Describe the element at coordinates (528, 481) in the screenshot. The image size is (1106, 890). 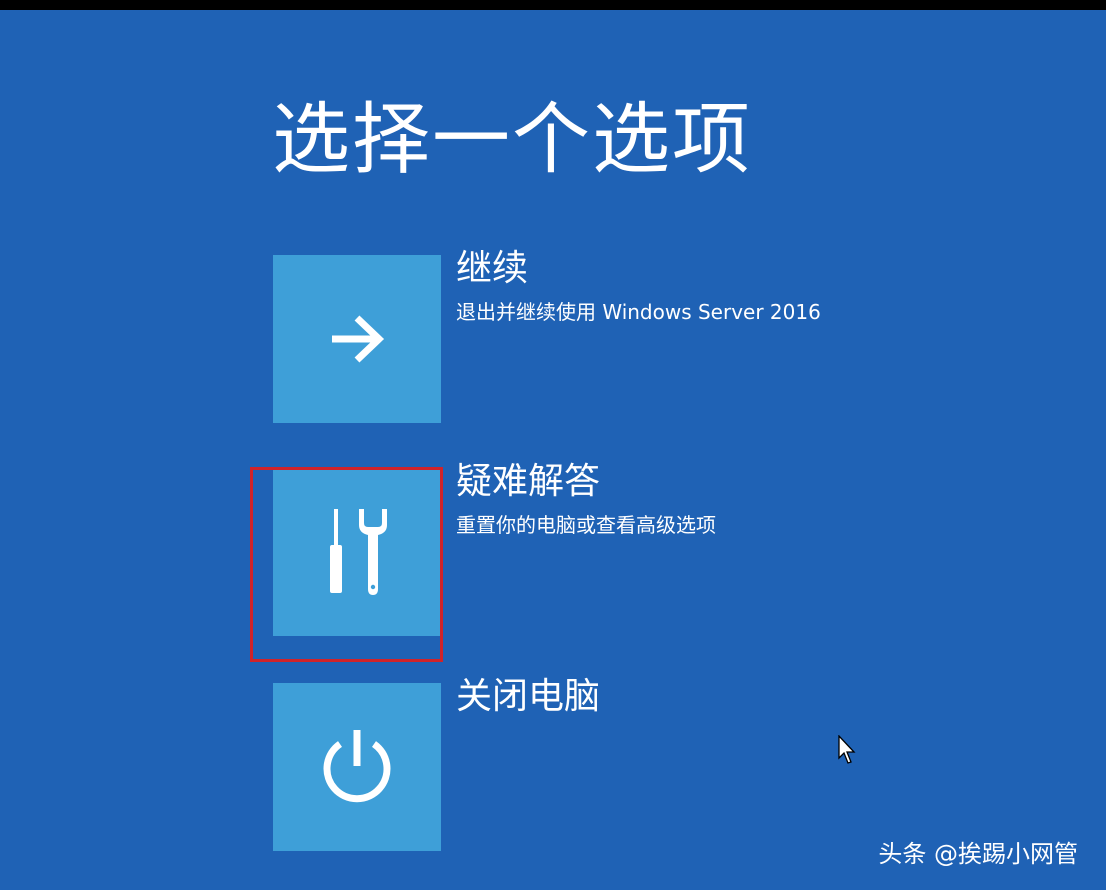
I see `option-label: 疑难解答` at that location.